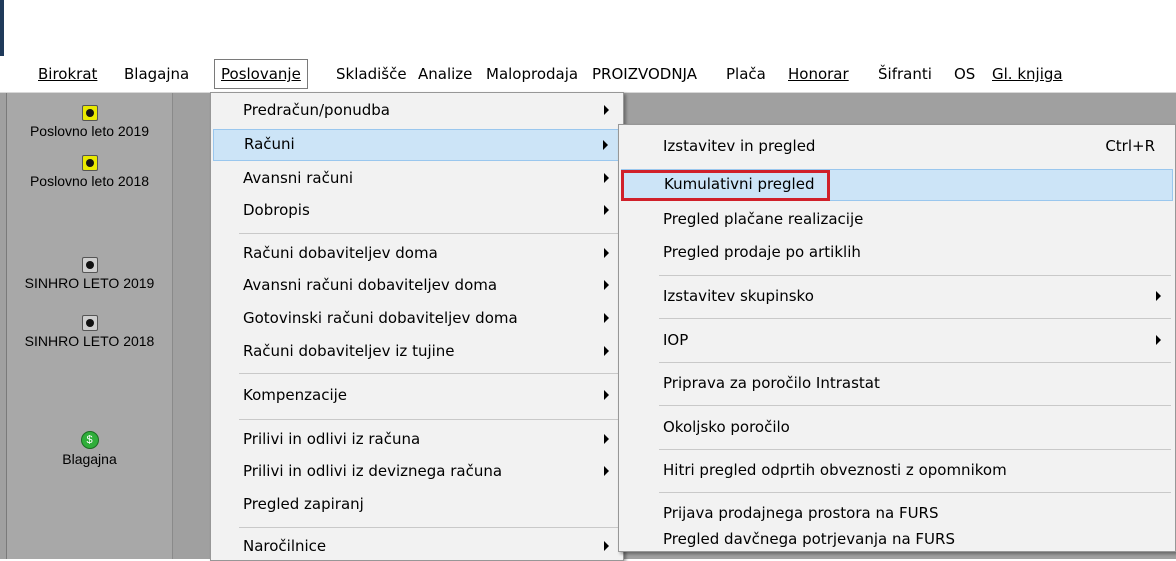  What do you see at coordinates (417, 253) in the screenshot?
I see `menu-item-racuni-dobaviteljev-doma: Računi dobaviteljev doma` at bounding box center [417, 253].